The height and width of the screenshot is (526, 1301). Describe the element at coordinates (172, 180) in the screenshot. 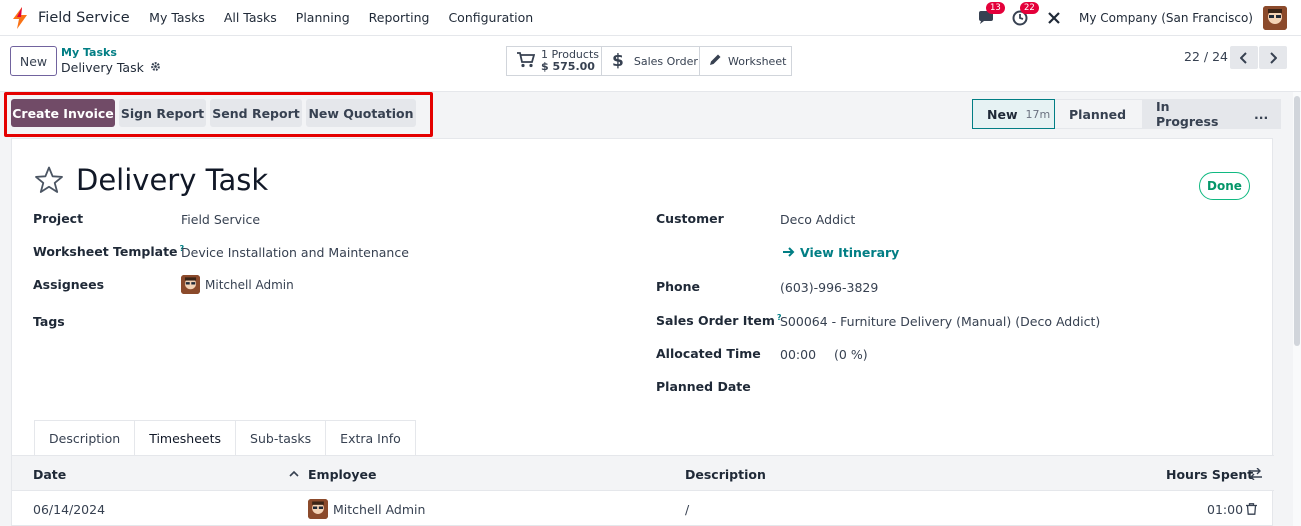

I see `task-title: Delivery Task` at that location.